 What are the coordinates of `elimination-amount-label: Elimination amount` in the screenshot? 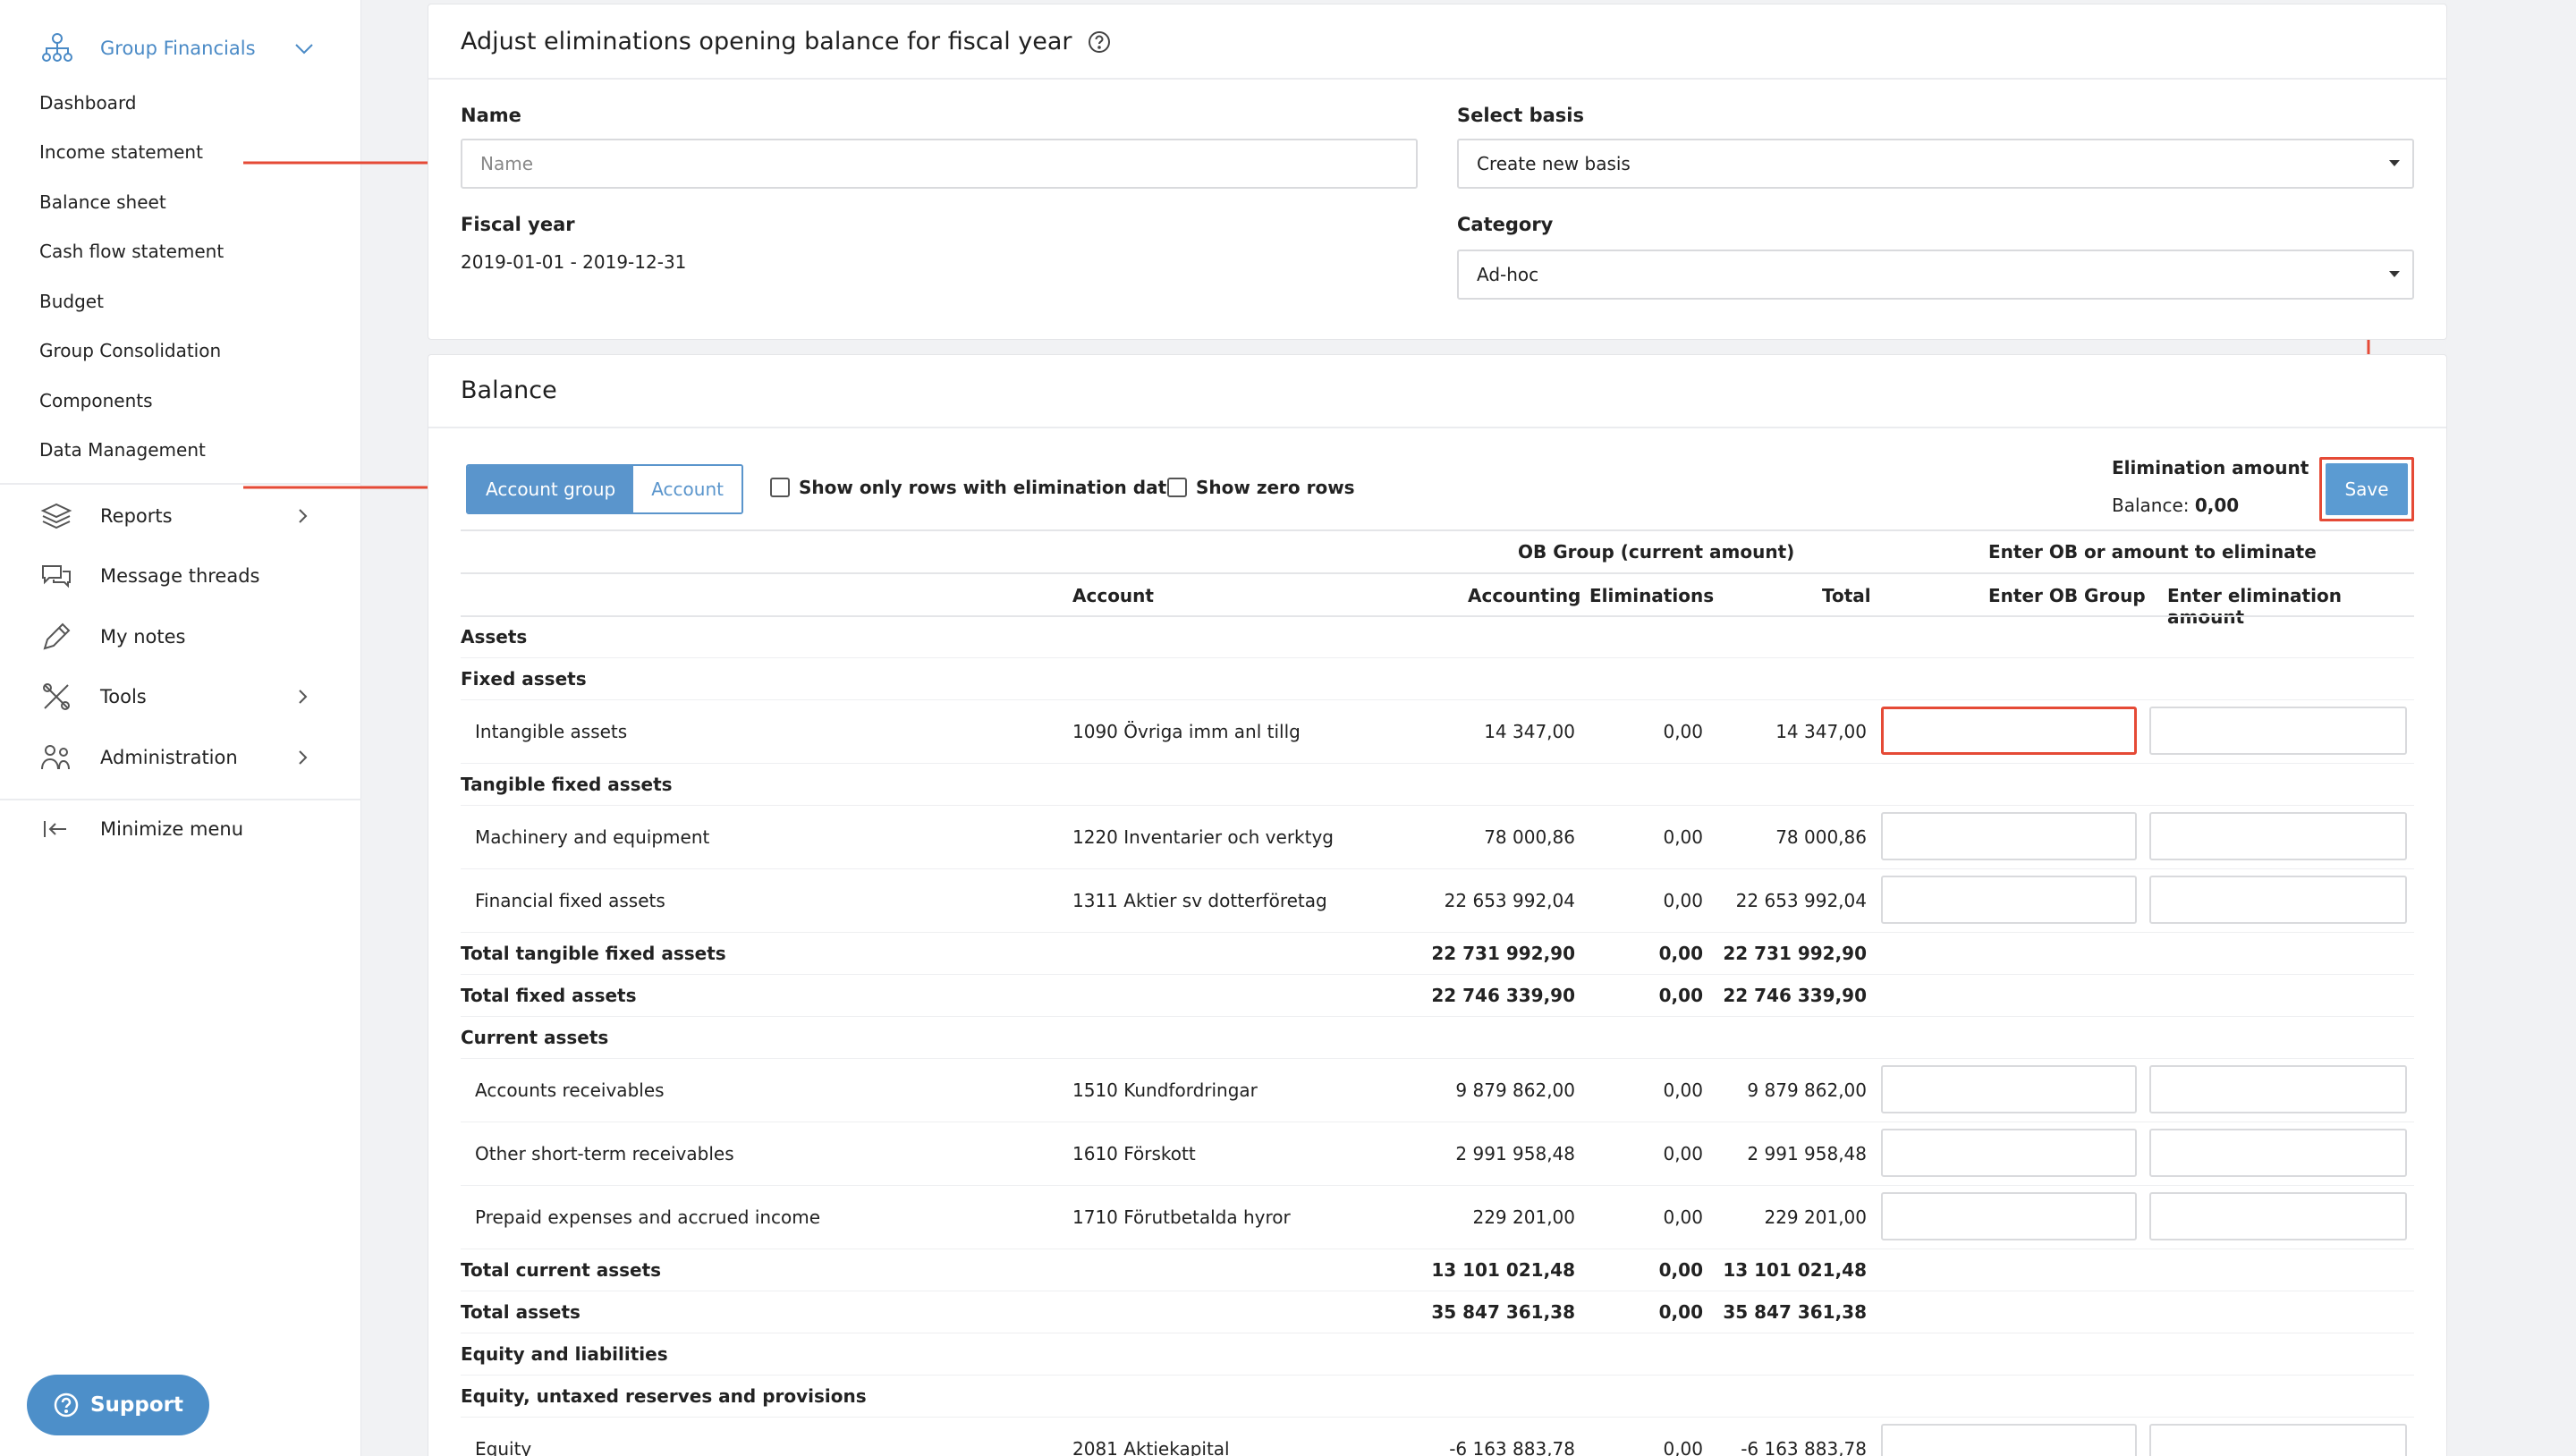 It's located at (2210, 467).